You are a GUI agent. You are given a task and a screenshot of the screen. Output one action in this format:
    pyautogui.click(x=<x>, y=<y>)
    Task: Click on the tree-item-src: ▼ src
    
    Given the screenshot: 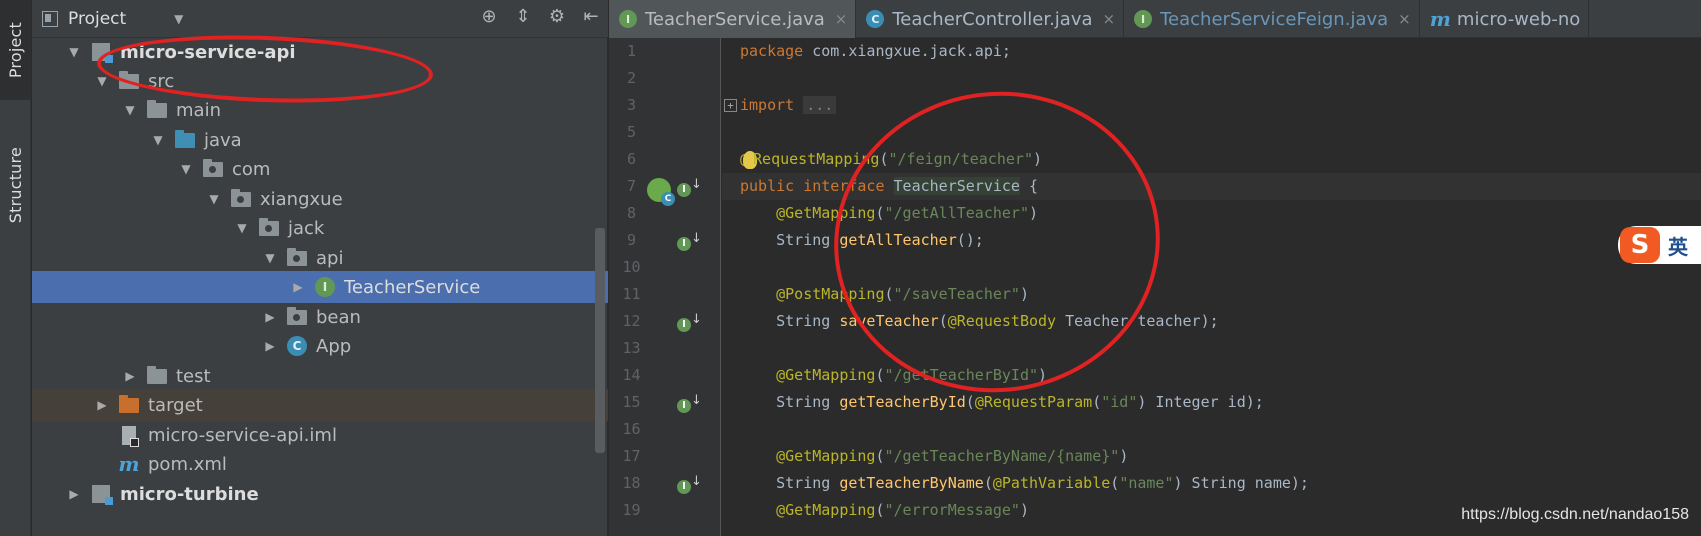 What is the action you would take?
    pyautogui.click(x=320, y=81)
    